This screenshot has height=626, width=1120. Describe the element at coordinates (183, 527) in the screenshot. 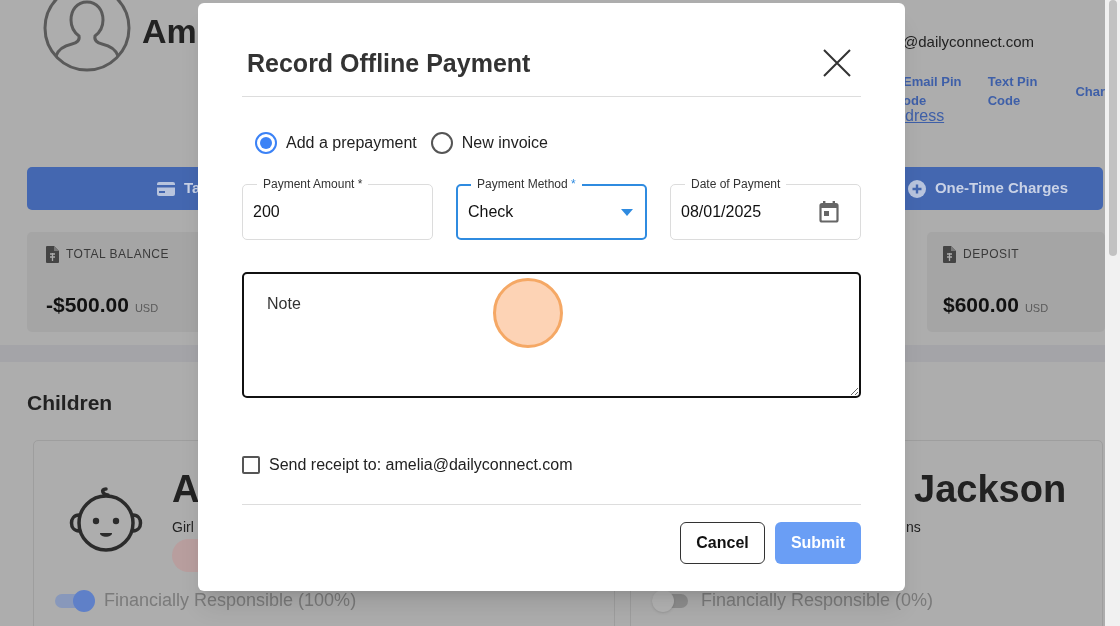

I see `child-detail: Girl` at that location.